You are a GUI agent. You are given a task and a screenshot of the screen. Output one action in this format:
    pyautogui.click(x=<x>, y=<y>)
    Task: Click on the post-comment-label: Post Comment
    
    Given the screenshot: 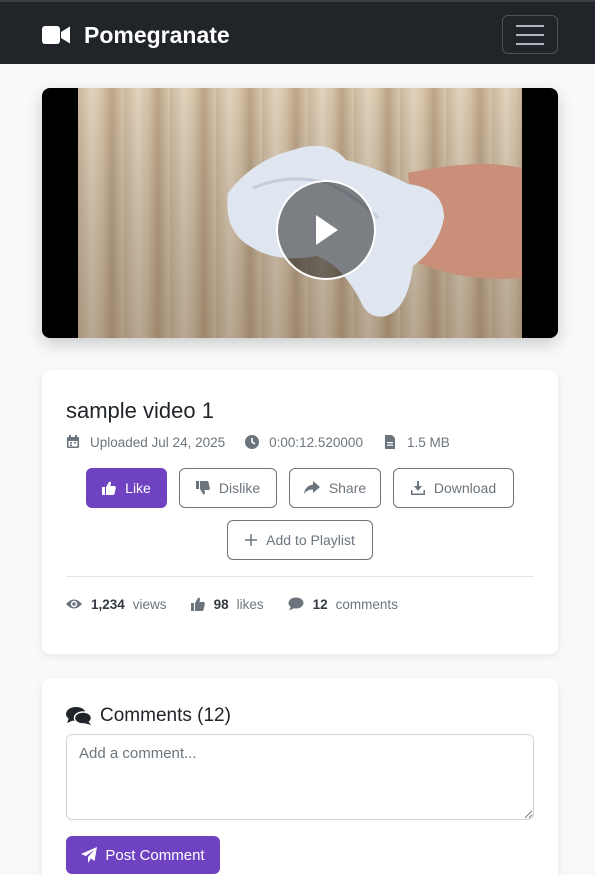 What is the action you would take?
    pyautogui.click(x=155, y=855)
    